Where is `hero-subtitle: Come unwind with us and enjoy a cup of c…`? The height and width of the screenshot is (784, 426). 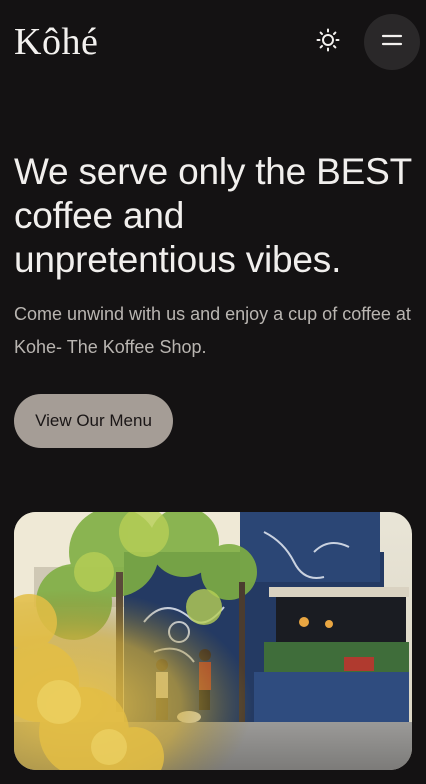
hero-subtitle: Come unwind with us and enjoy a cup of c… is located at coordinates (212, 330).